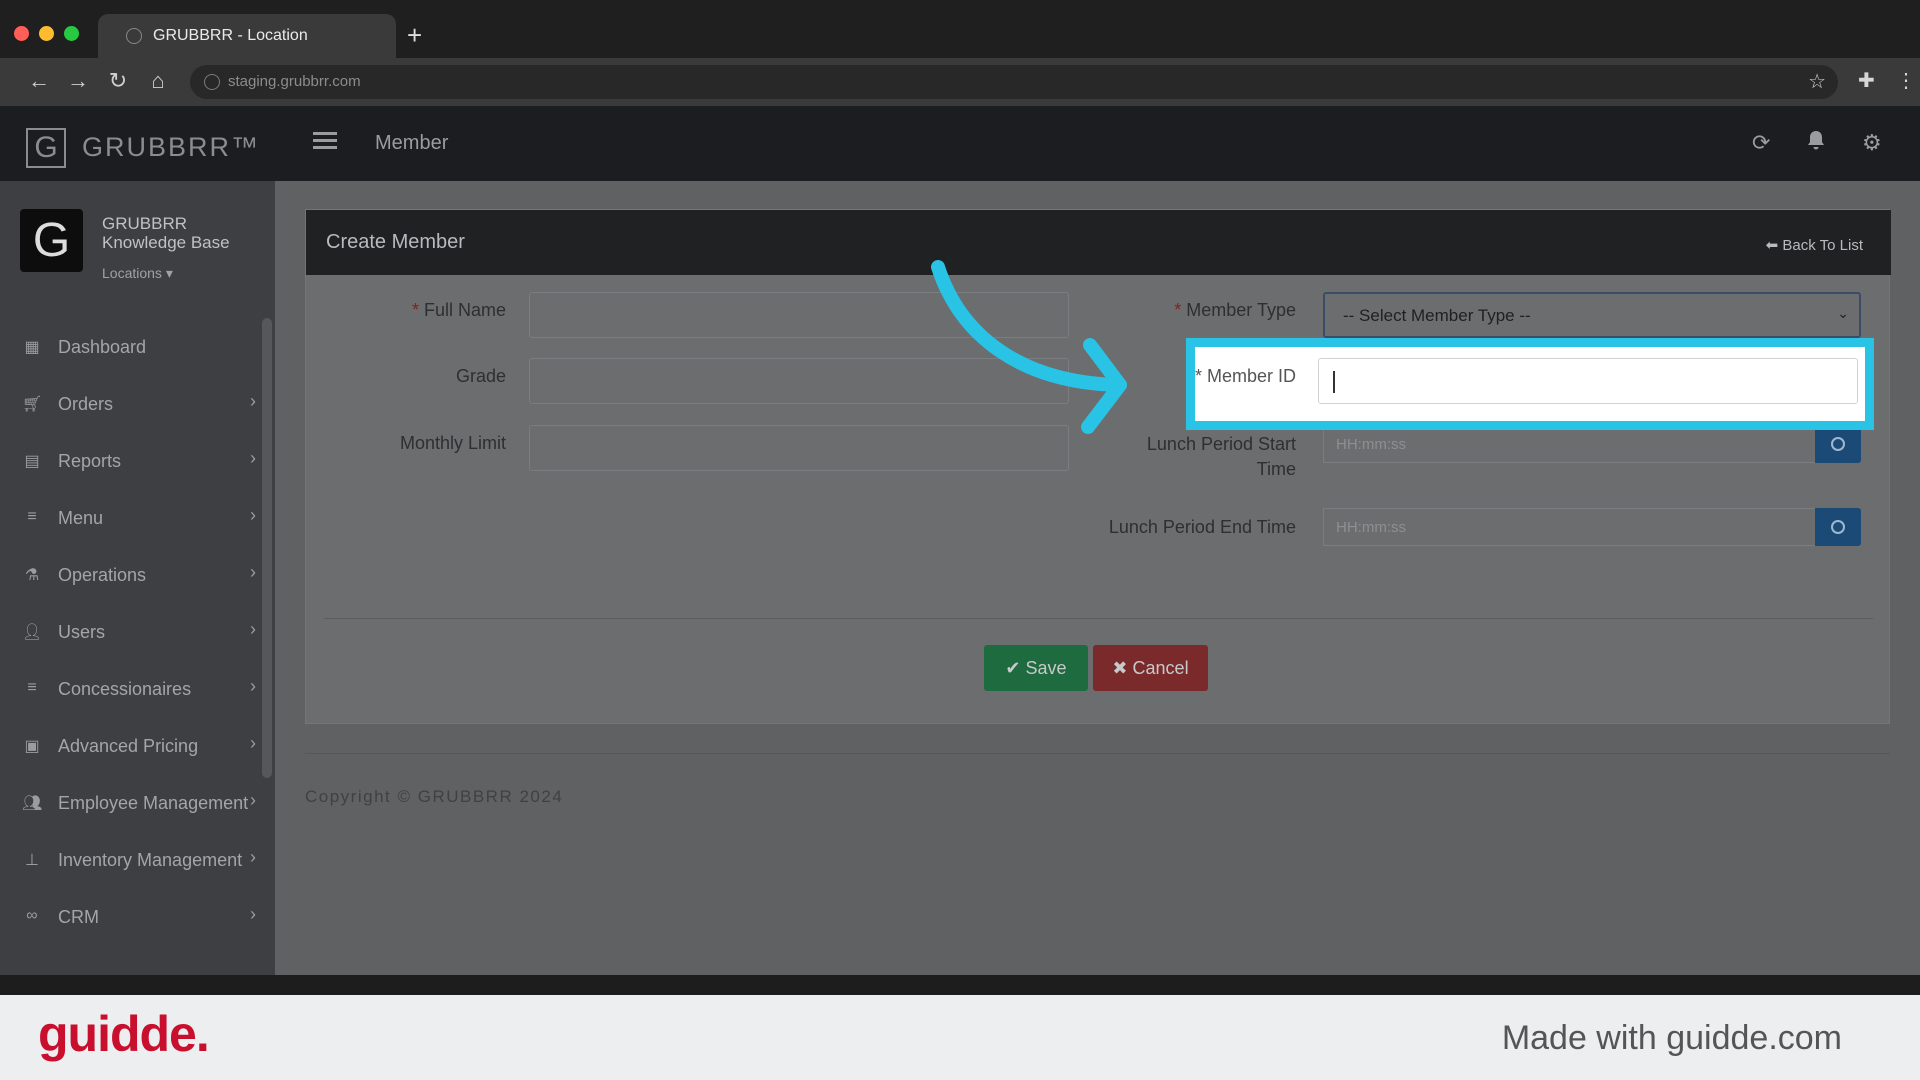 This screenshot has height=1080, width=1920. Describe the element at coordinates (169, 273) in the screenshot. I see `caret-down-icon: ▾` at that location.